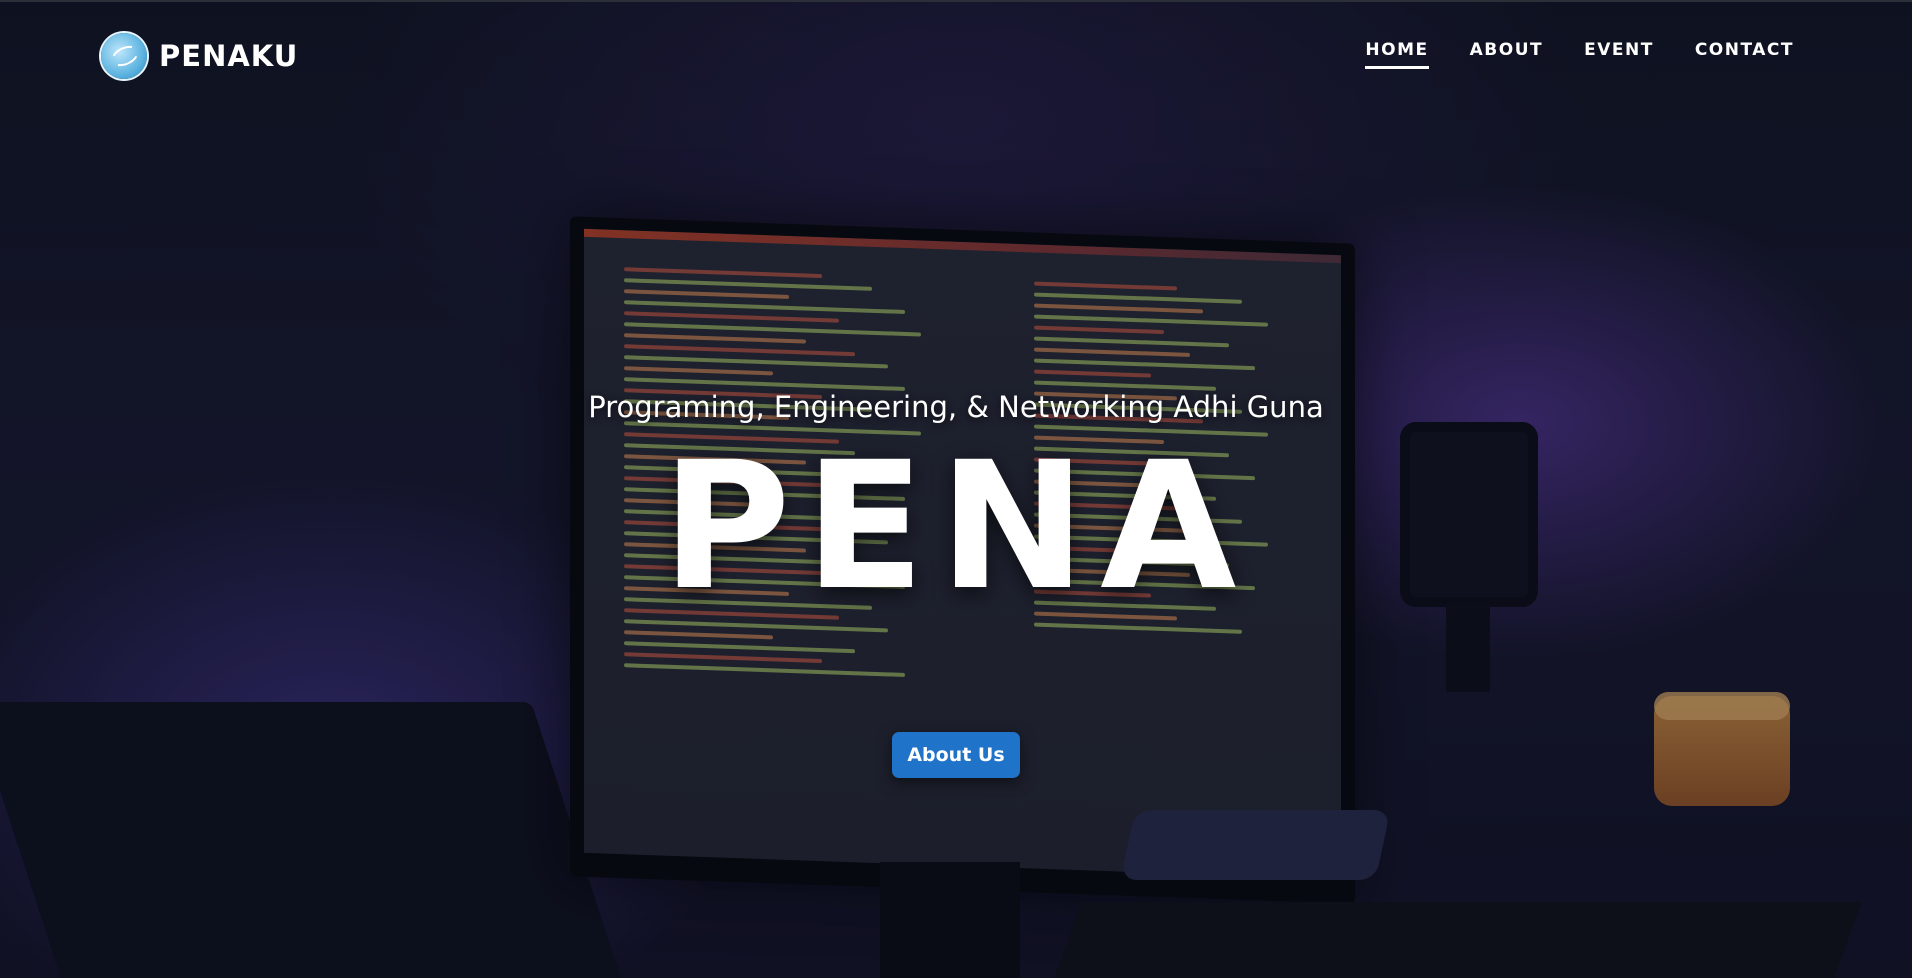  Describe the element at coordinates (229, 56) in the screenshot. I see `brand-name: PENAKU` at that location.